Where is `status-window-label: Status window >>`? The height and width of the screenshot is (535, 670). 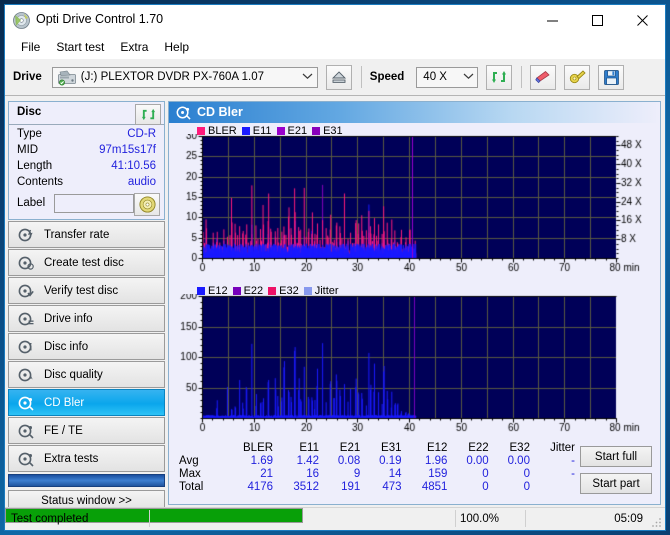
status-window-label: Status window >> is located at coordinates (86, 500).